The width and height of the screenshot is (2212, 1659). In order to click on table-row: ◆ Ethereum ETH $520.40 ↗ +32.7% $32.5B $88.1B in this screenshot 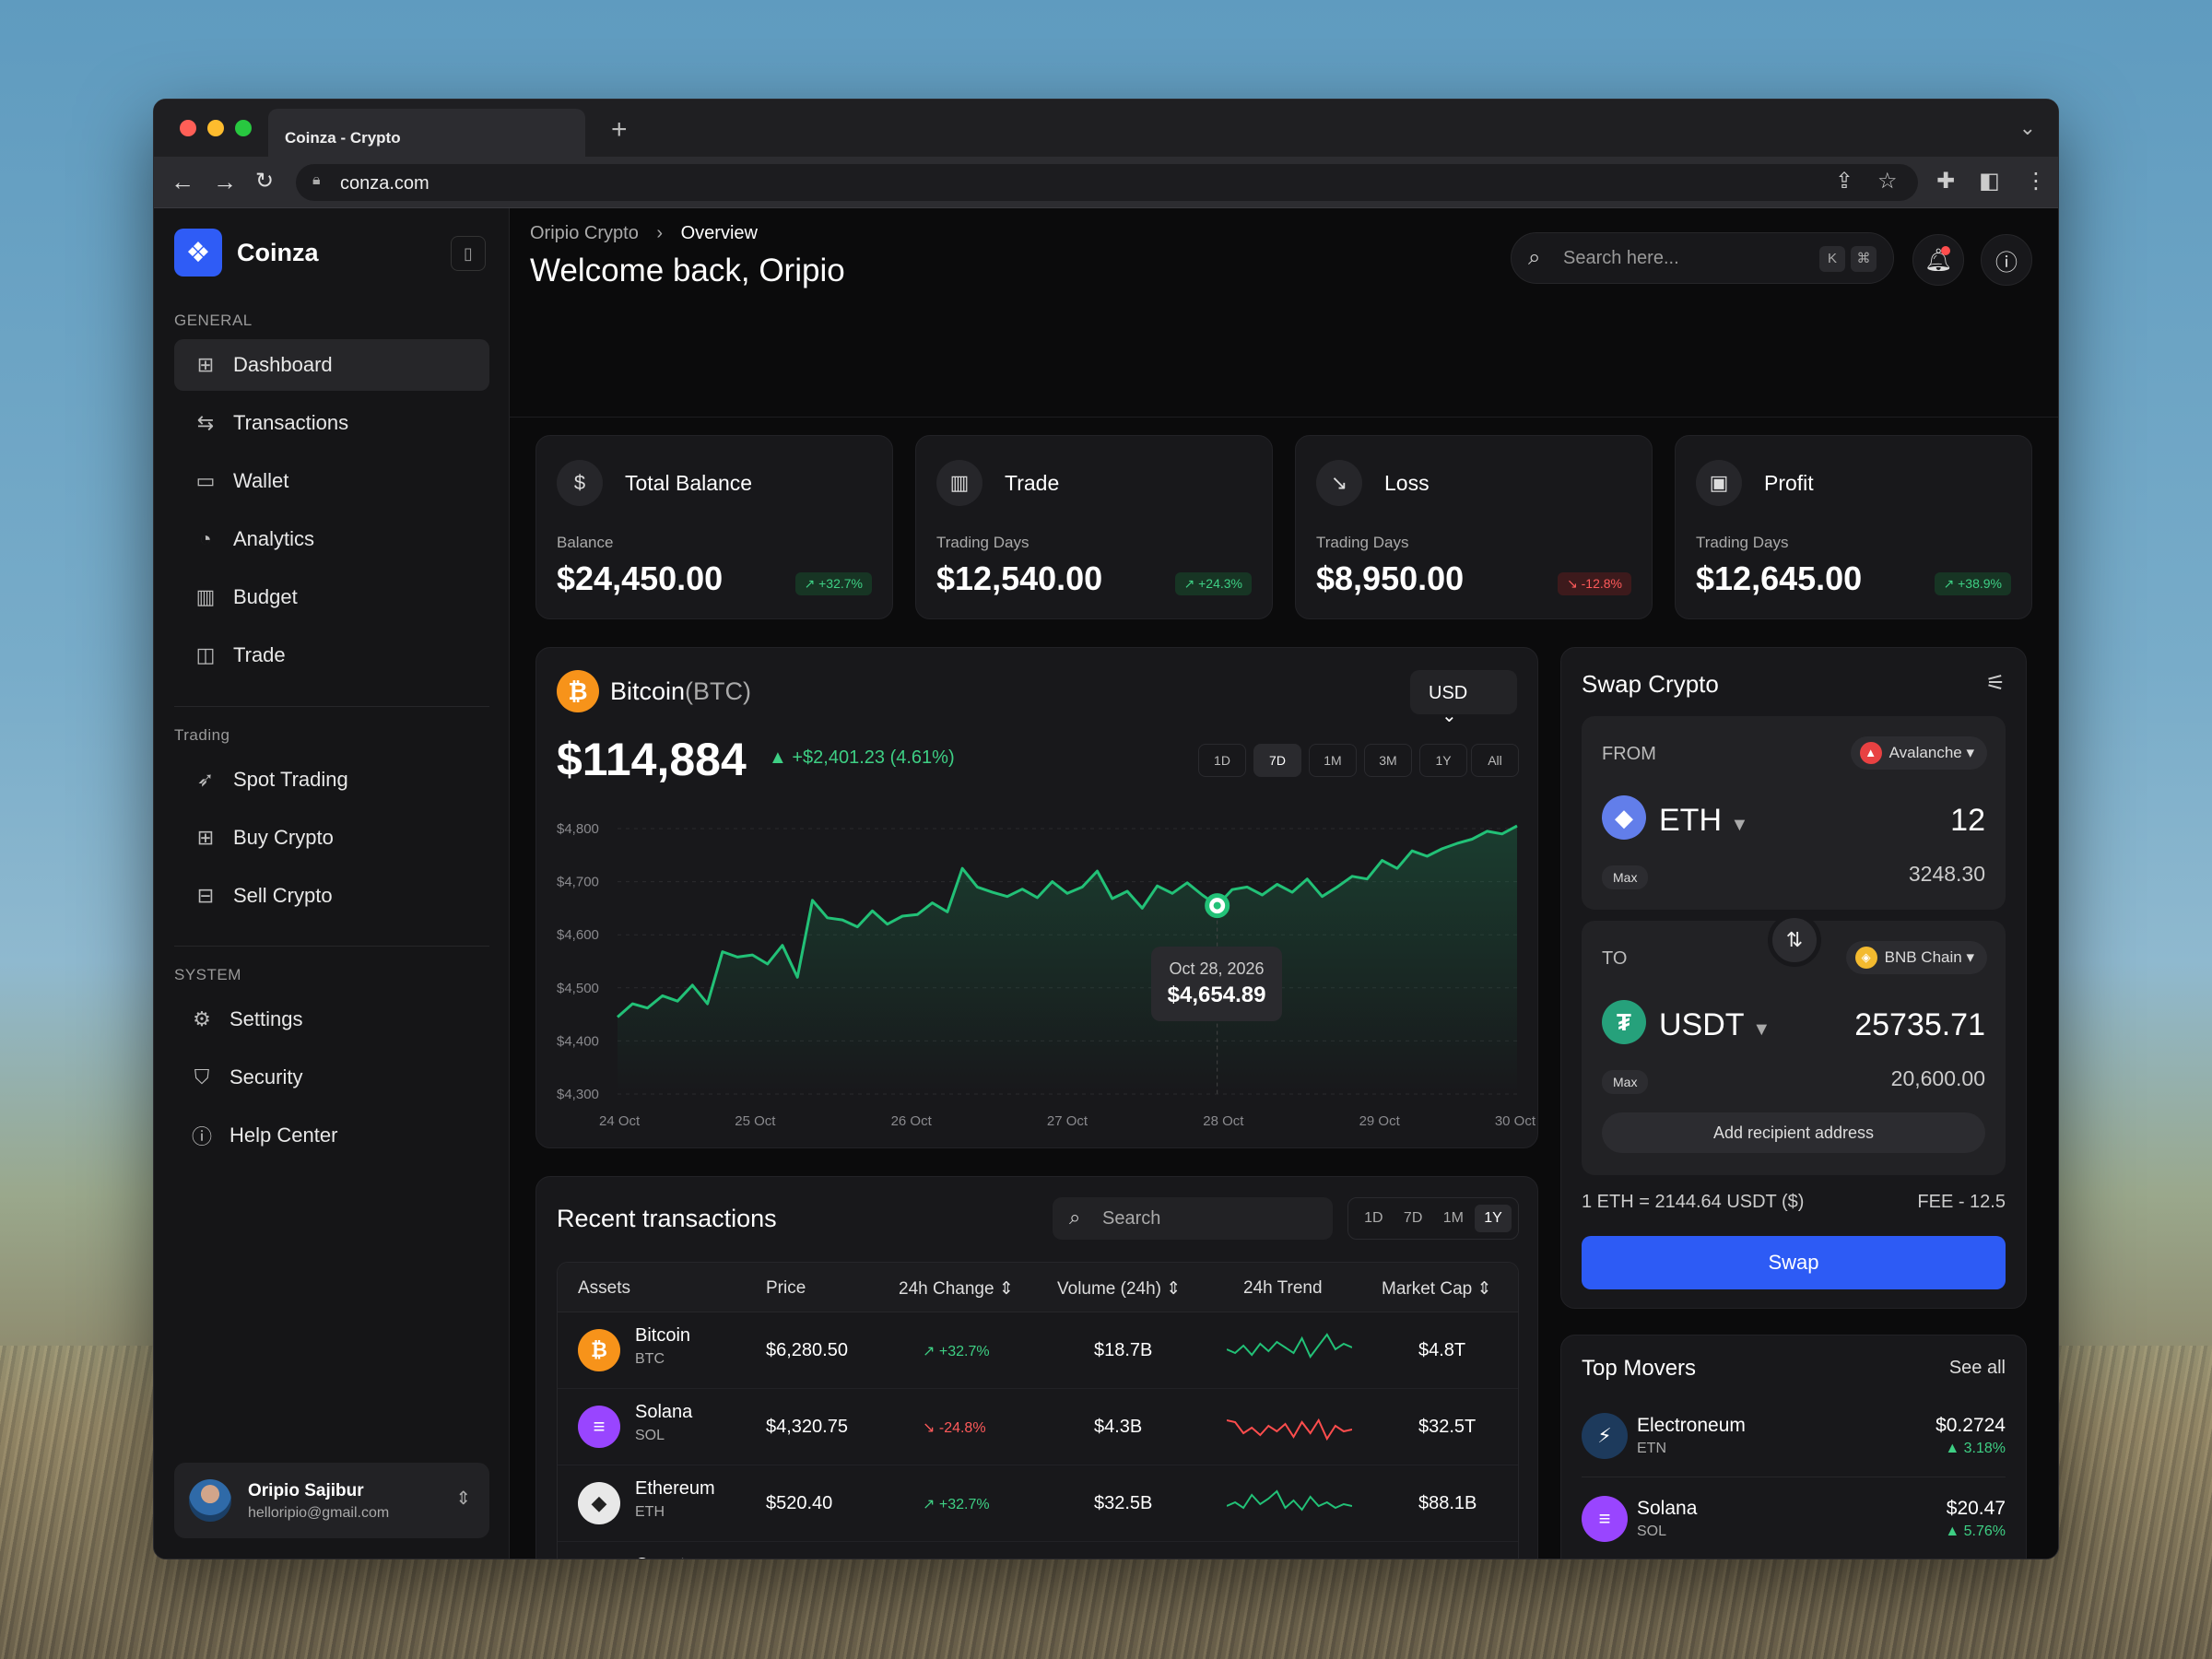, I will do `click(1038, 1503)`.